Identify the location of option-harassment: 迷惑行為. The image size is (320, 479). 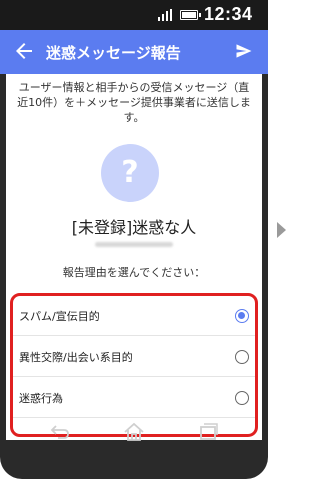
(134, 398).